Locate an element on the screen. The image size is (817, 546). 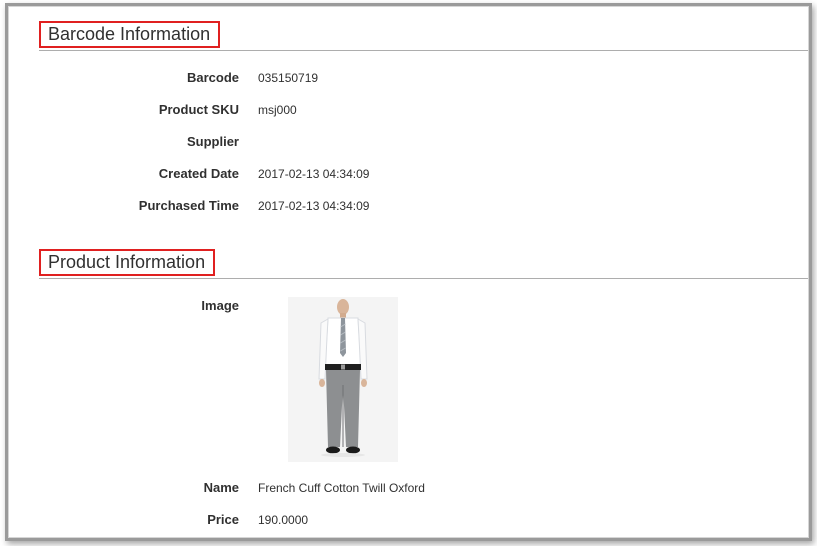
barcode-section-title: Barcode Information is located at coordinates (130, 34).